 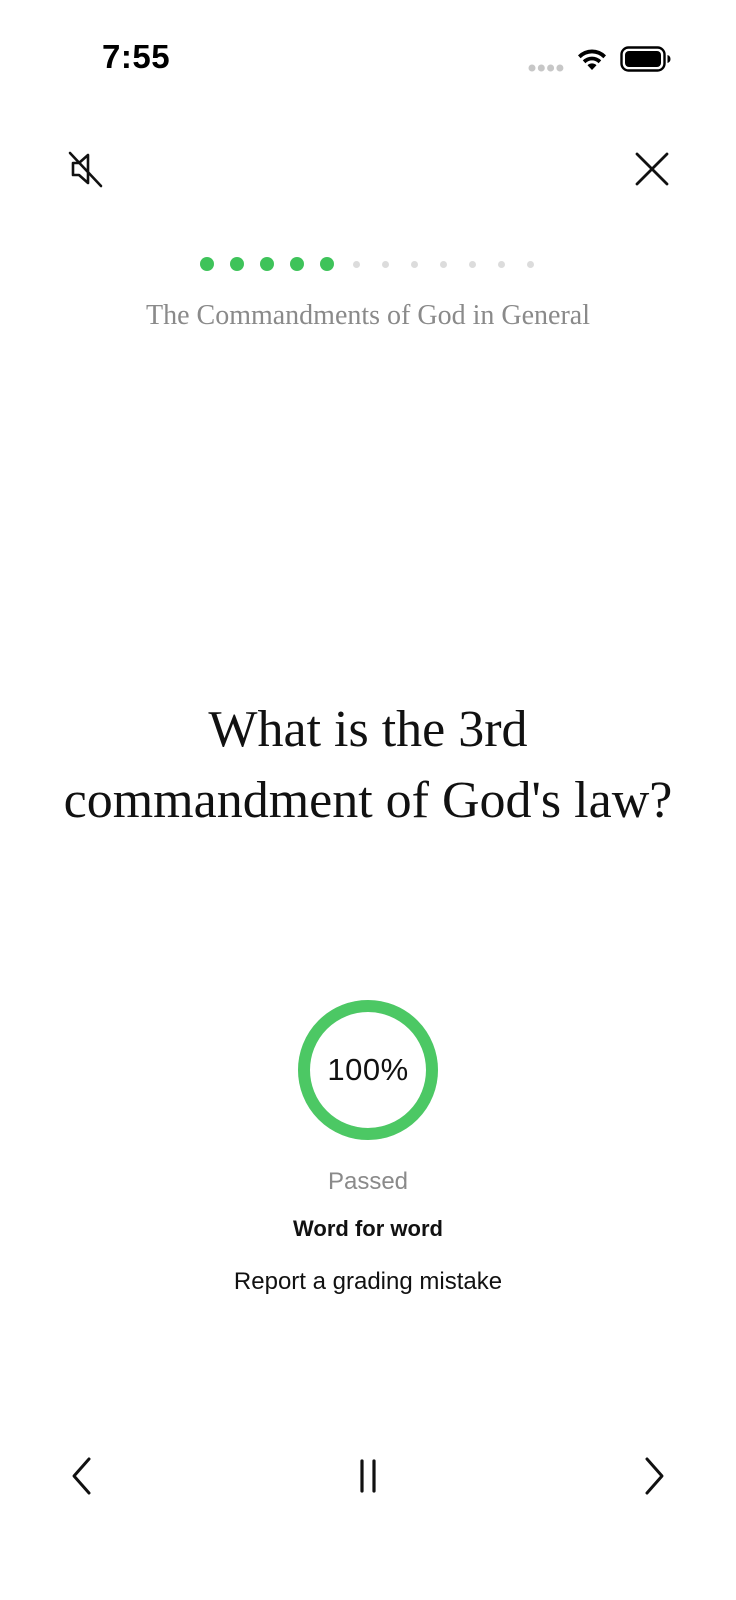 I want to click on battery-icon, so click(x=645, y=59).